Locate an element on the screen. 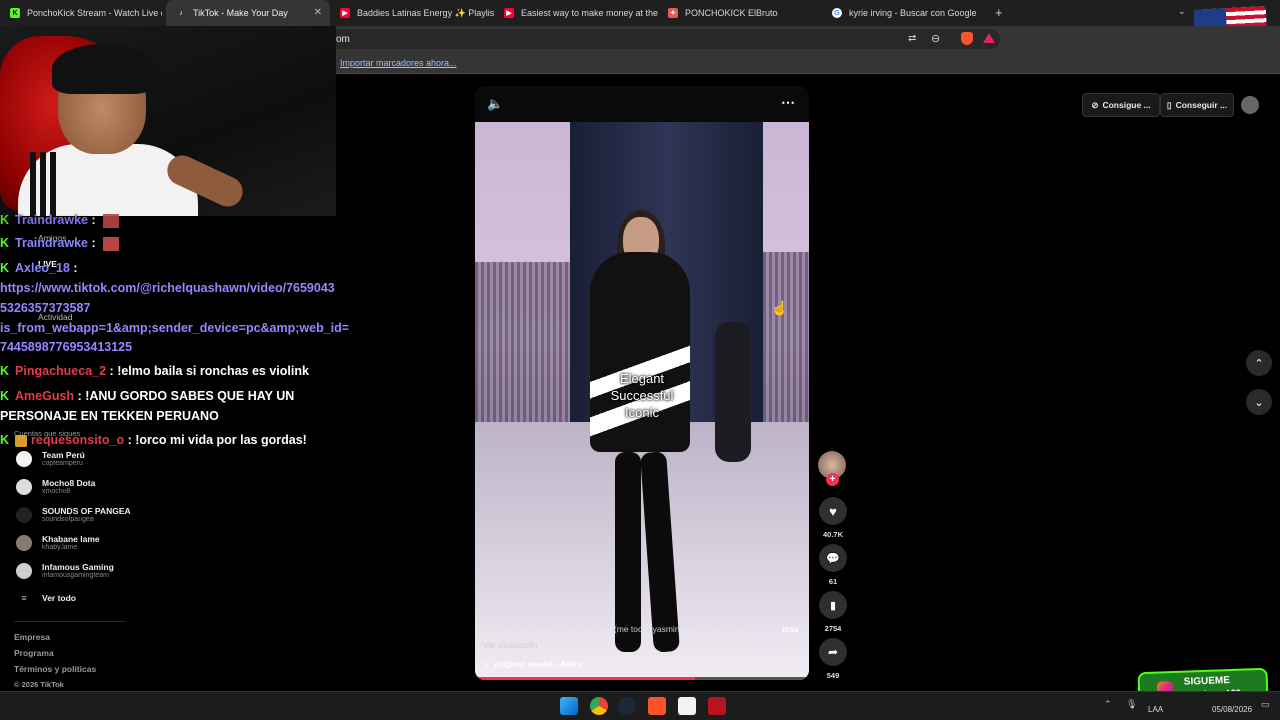 This screenshot has width=1280, height=720. heart-icon: ♥ is located at coordinates (833, 511).